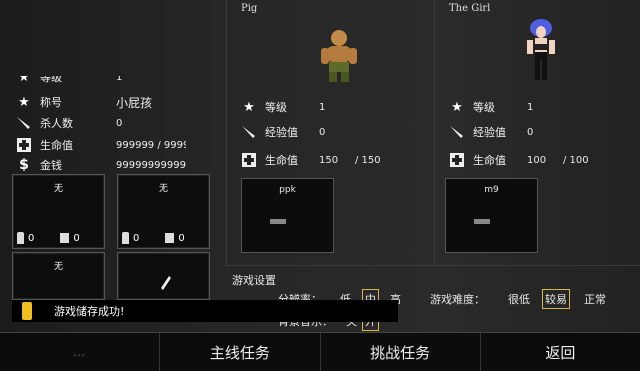 The width and height of the screenshot is (640, 371). I want to click on difficulty-label: 游戏难度：, so click(457, 299).